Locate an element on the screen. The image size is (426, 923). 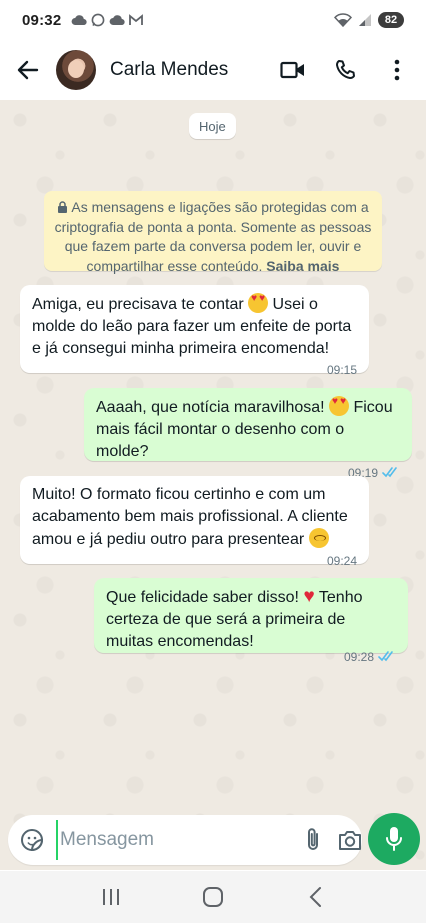
paperclip-icon is located at coordinates (313, 839).